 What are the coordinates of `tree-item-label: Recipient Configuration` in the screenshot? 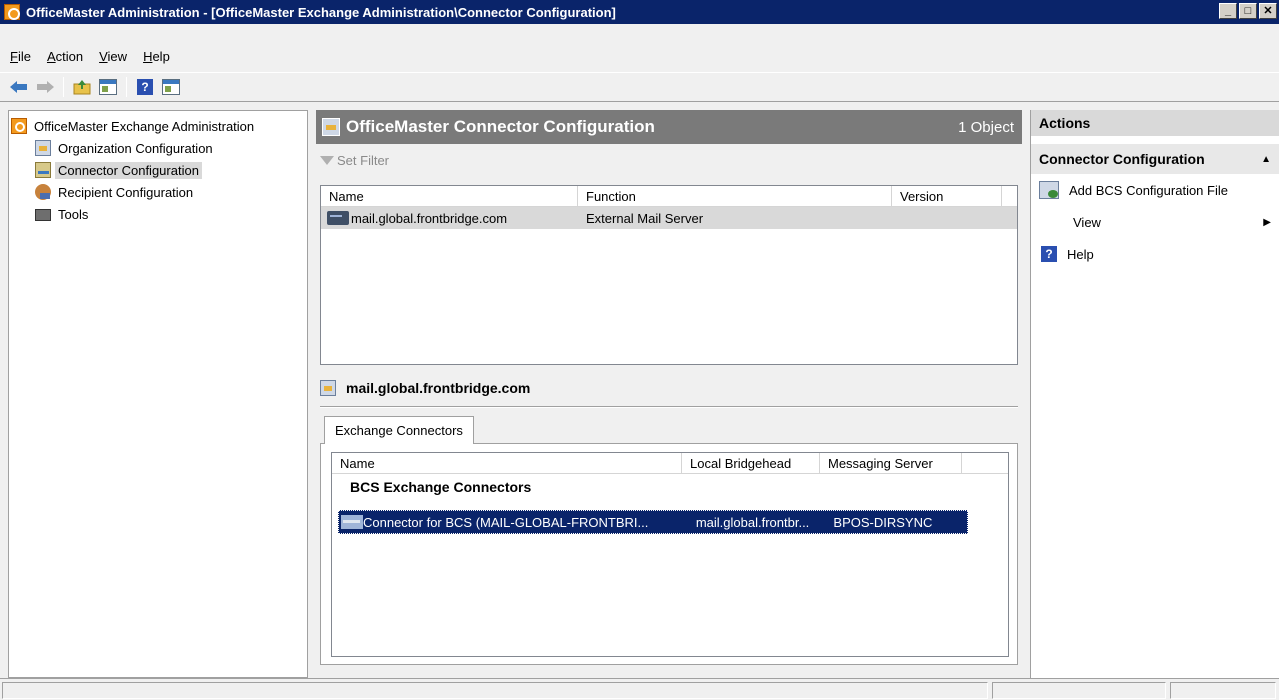 It's located at (126, 192).